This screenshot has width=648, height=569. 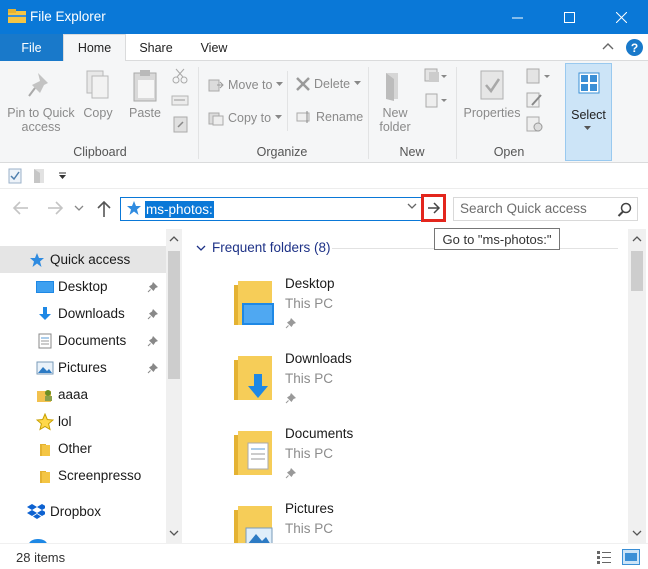 I want to click on rename-button: Rename, so click(x=329, y=117).